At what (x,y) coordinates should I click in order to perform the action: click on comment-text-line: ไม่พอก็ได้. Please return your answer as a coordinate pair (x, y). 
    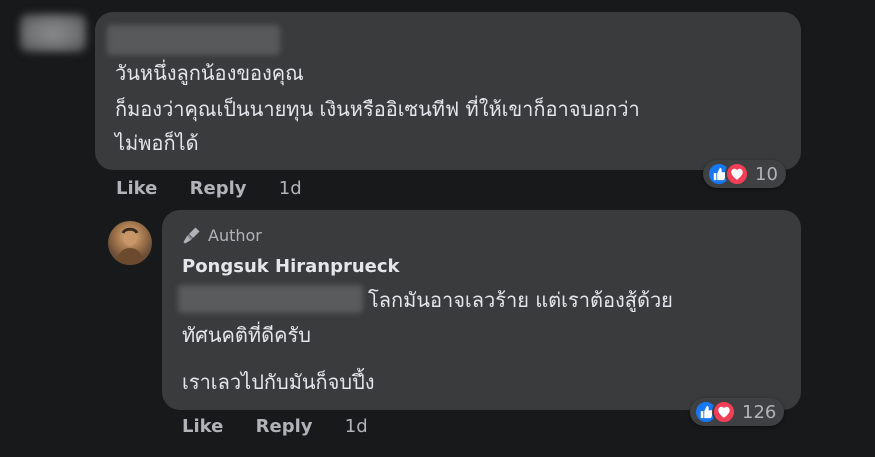
    Looking at the image, I should click on (157, 143).